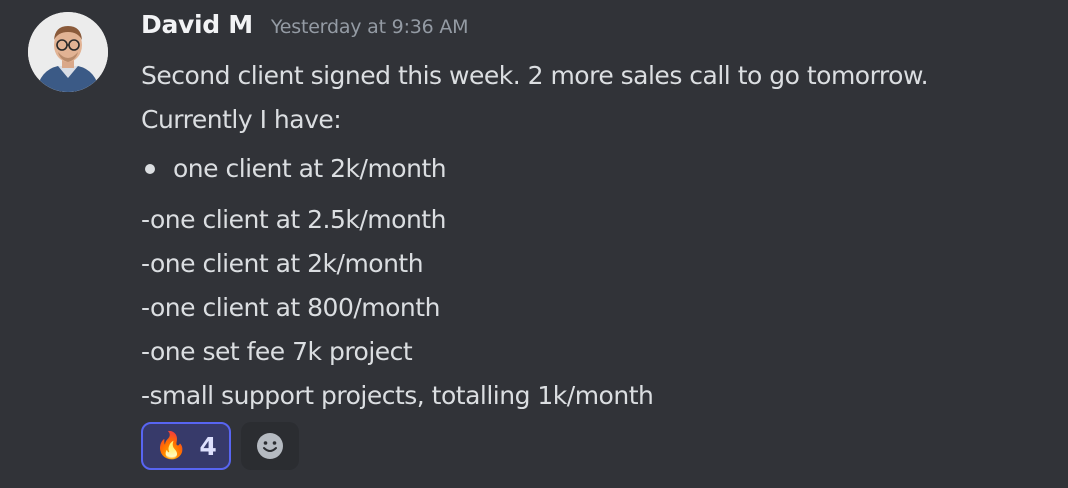  What do you see at coordinates (290, 307) in the screenshot?
I see `message-line: -one client at 800/month` at bounding box center [290, 307].